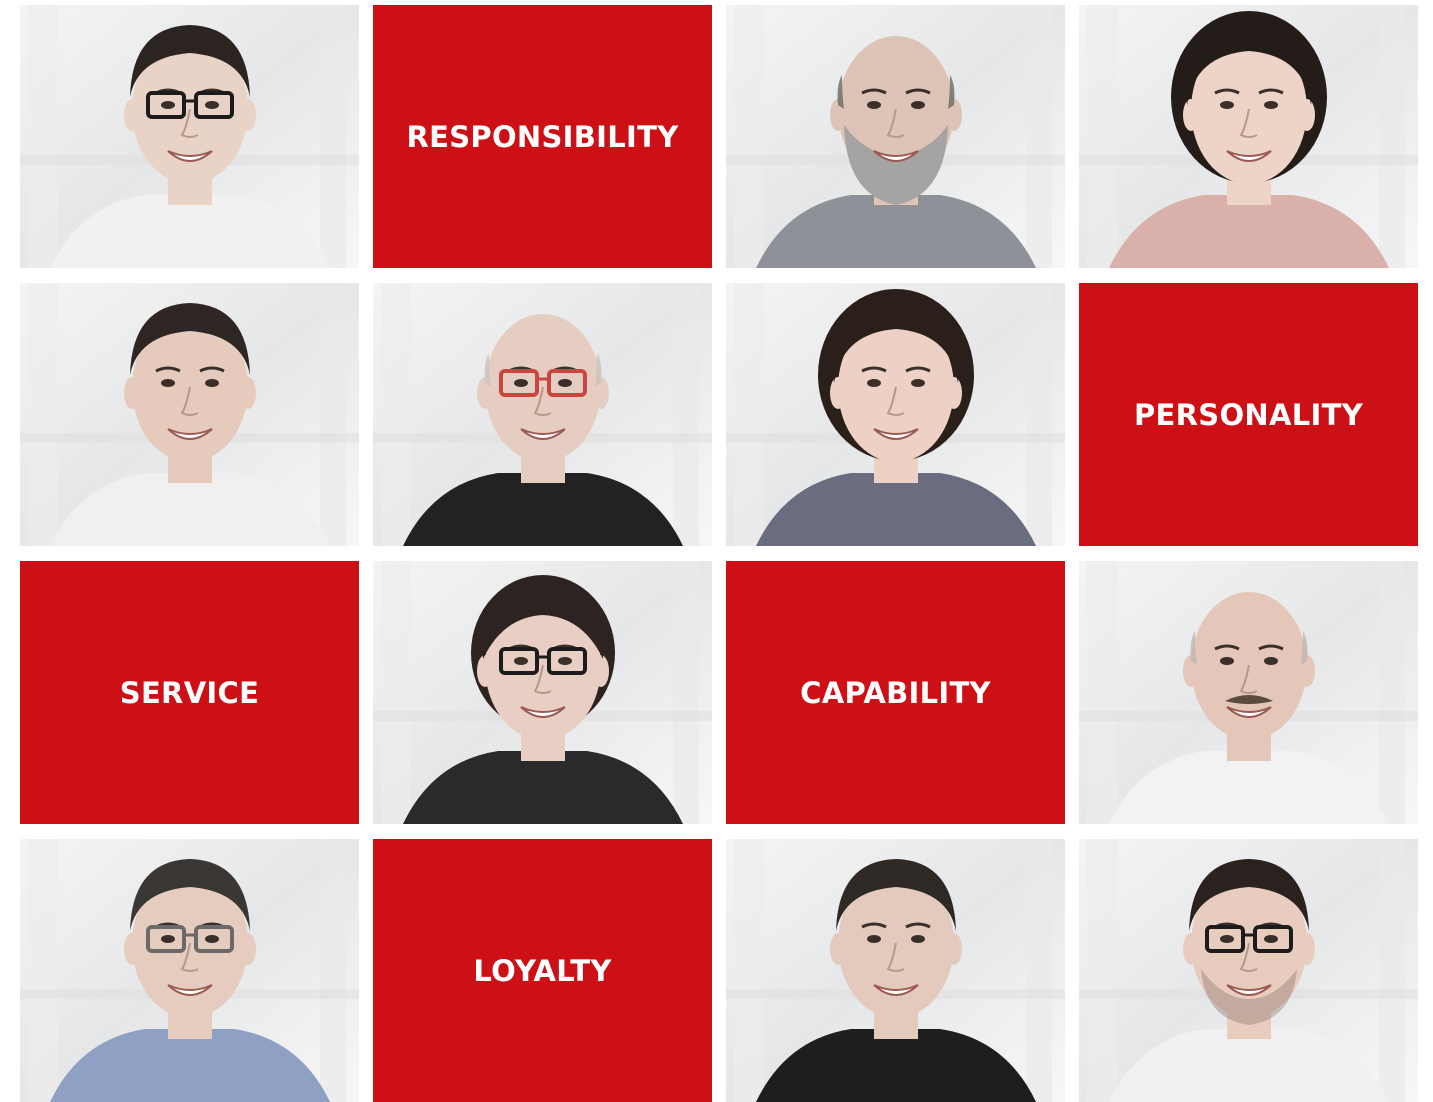 The height and width of the screenshot is (1102, 1433). I want to click on tile-loyalty: LOYALTY, so click(542, 970).